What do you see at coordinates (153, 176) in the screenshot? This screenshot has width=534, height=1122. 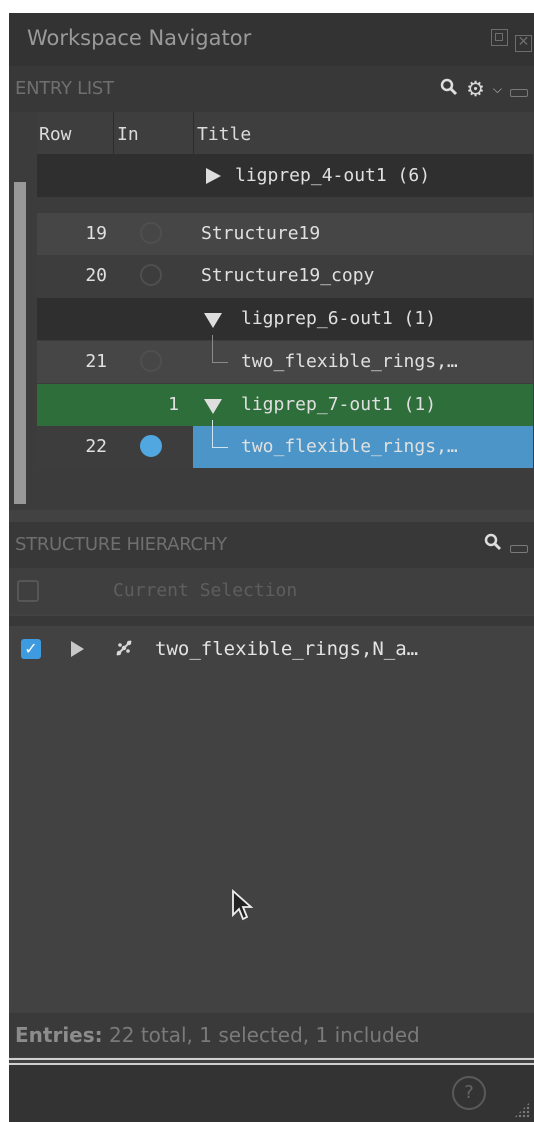 I see `in-cell` at bounding box center [153, 176].